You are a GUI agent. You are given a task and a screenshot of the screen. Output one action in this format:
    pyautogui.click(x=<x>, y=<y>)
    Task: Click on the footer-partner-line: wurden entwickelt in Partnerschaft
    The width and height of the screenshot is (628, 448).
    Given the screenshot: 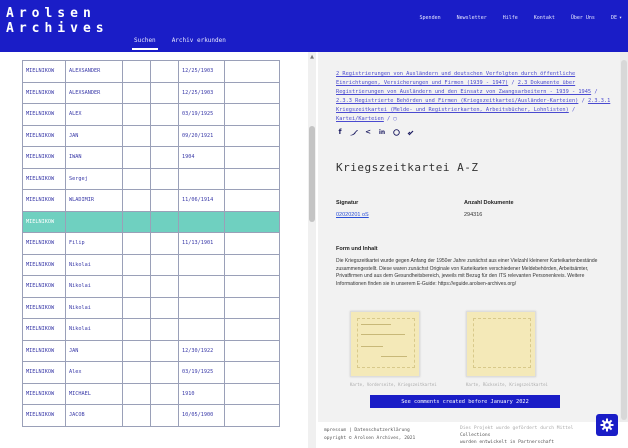 What is the action you would take?
    pyautogui.click(x=507, y=442)
    